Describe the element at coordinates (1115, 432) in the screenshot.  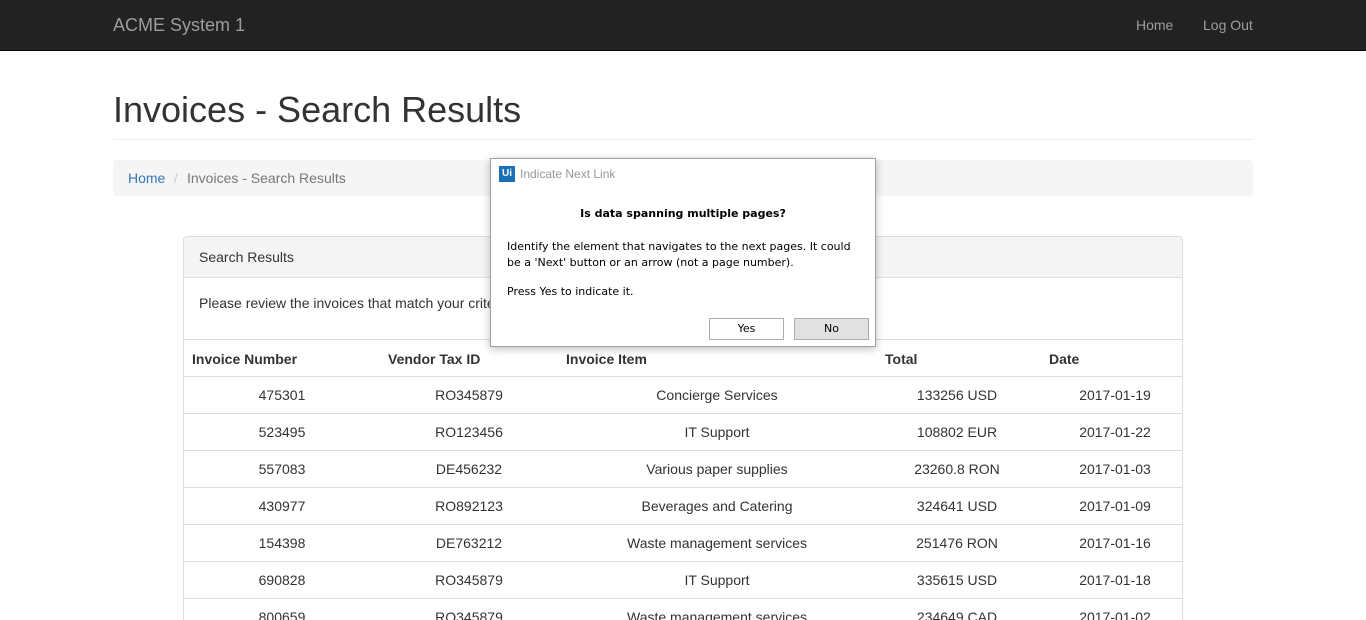
I see `cell-date: 2017-01-22` at that location.